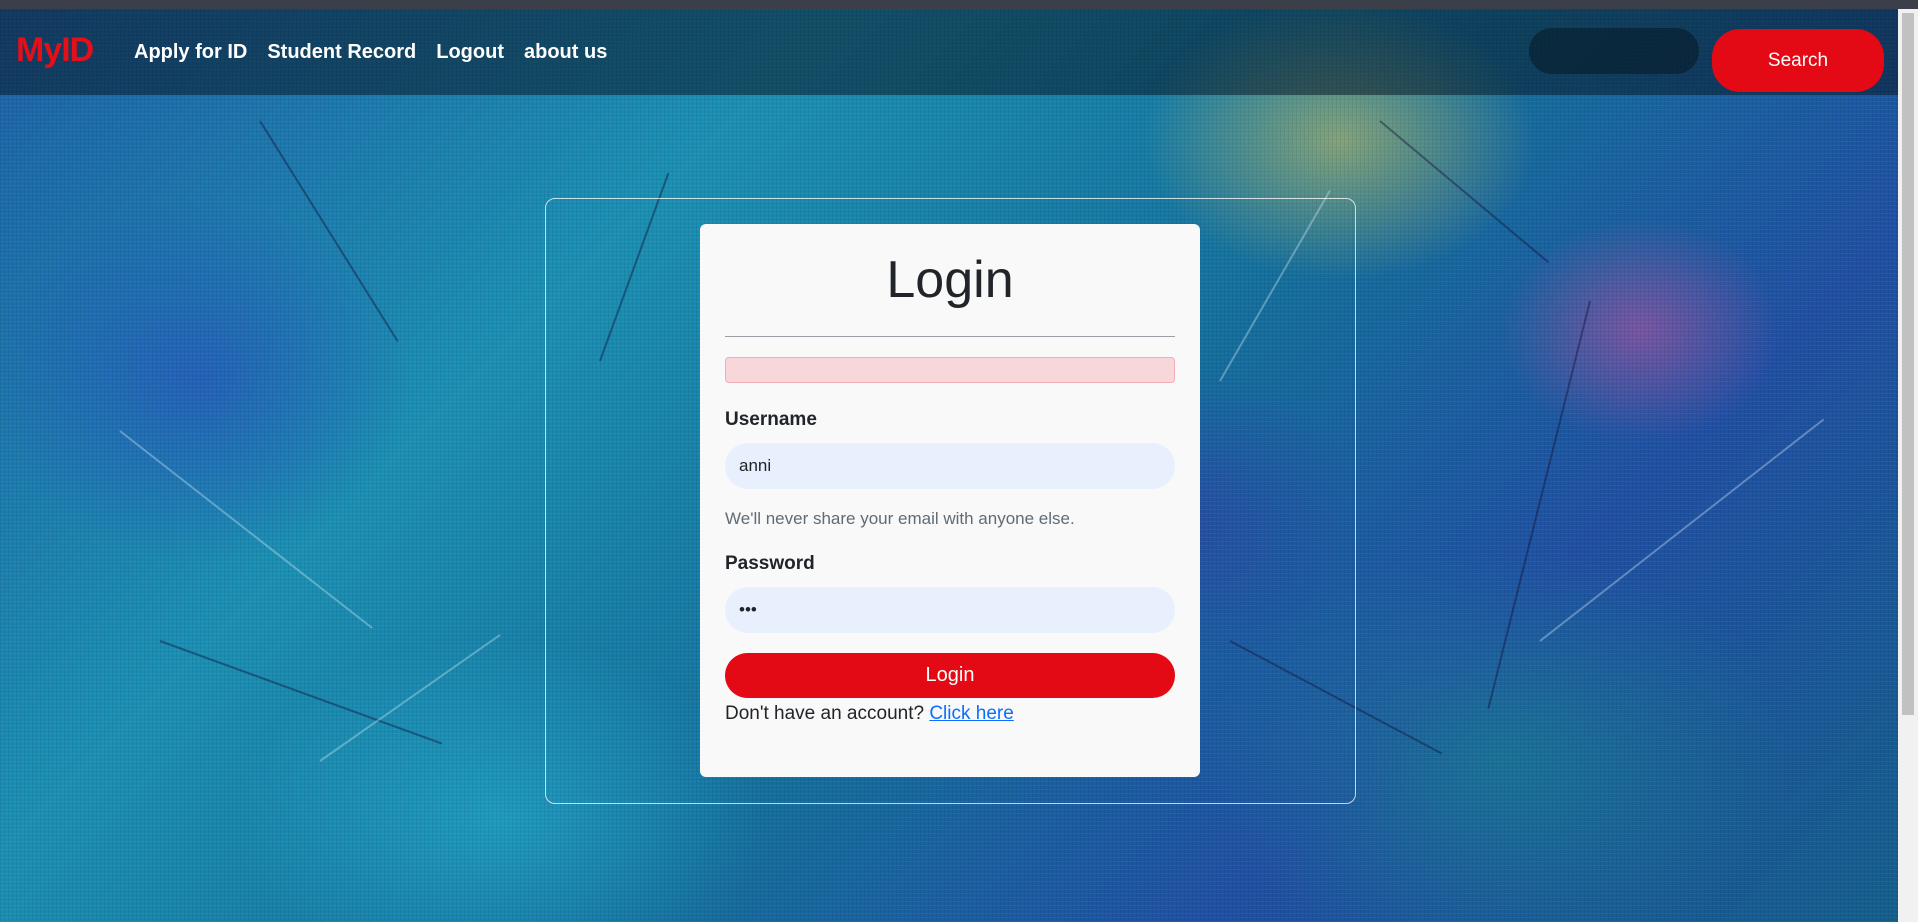 This screenshot has width=1918, height=922. Describe the element at coordinates (1614, 51) in the screenshot. I see `search-input` at that location.